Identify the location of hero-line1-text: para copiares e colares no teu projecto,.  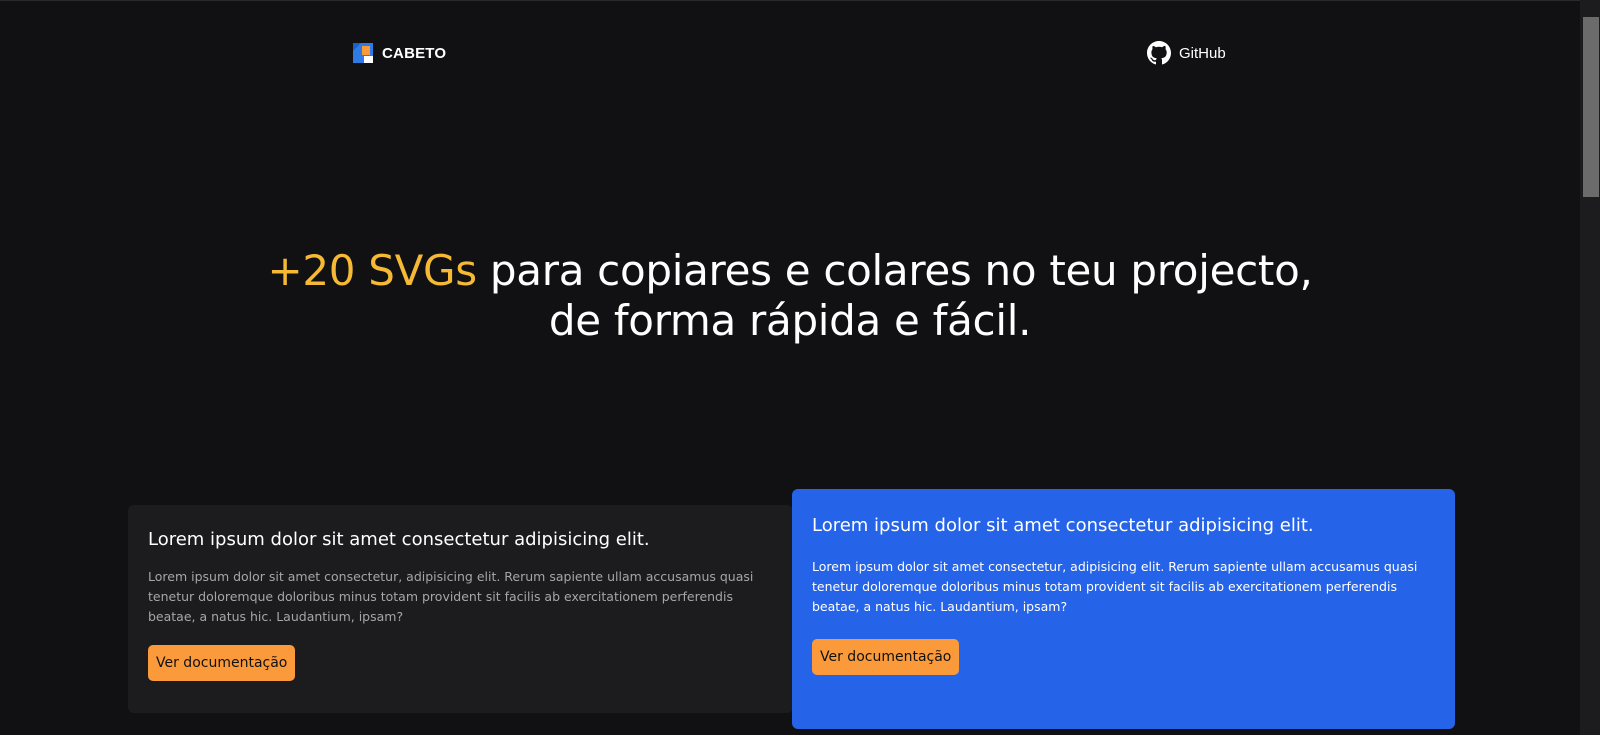
(894, 270).